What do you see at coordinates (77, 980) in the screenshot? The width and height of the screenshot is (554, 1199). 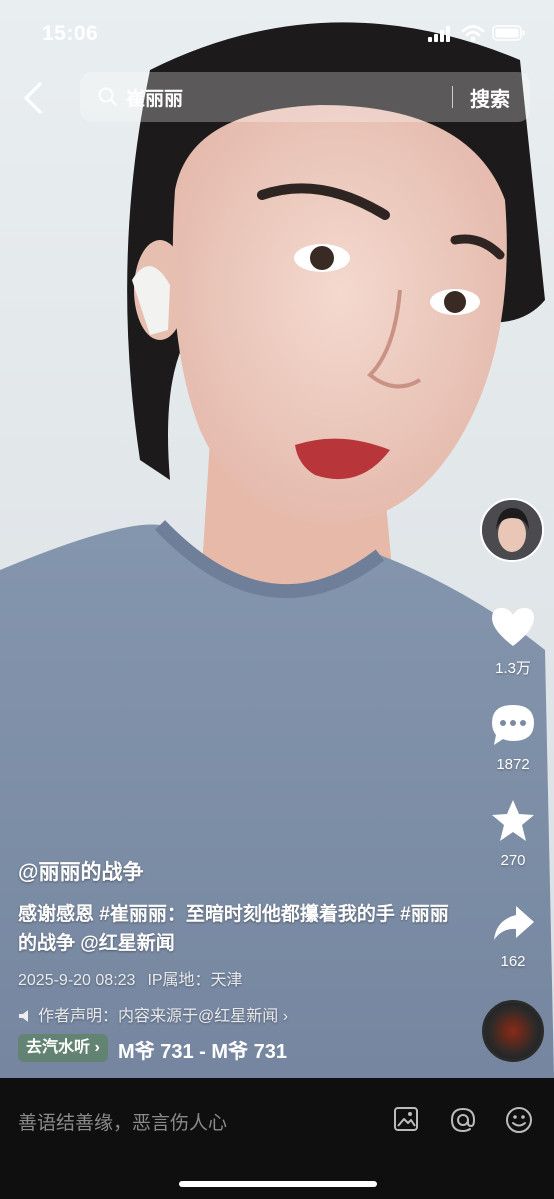 I see `post-date: 2025-9-20 08:23` at bounding box center [77, 980].